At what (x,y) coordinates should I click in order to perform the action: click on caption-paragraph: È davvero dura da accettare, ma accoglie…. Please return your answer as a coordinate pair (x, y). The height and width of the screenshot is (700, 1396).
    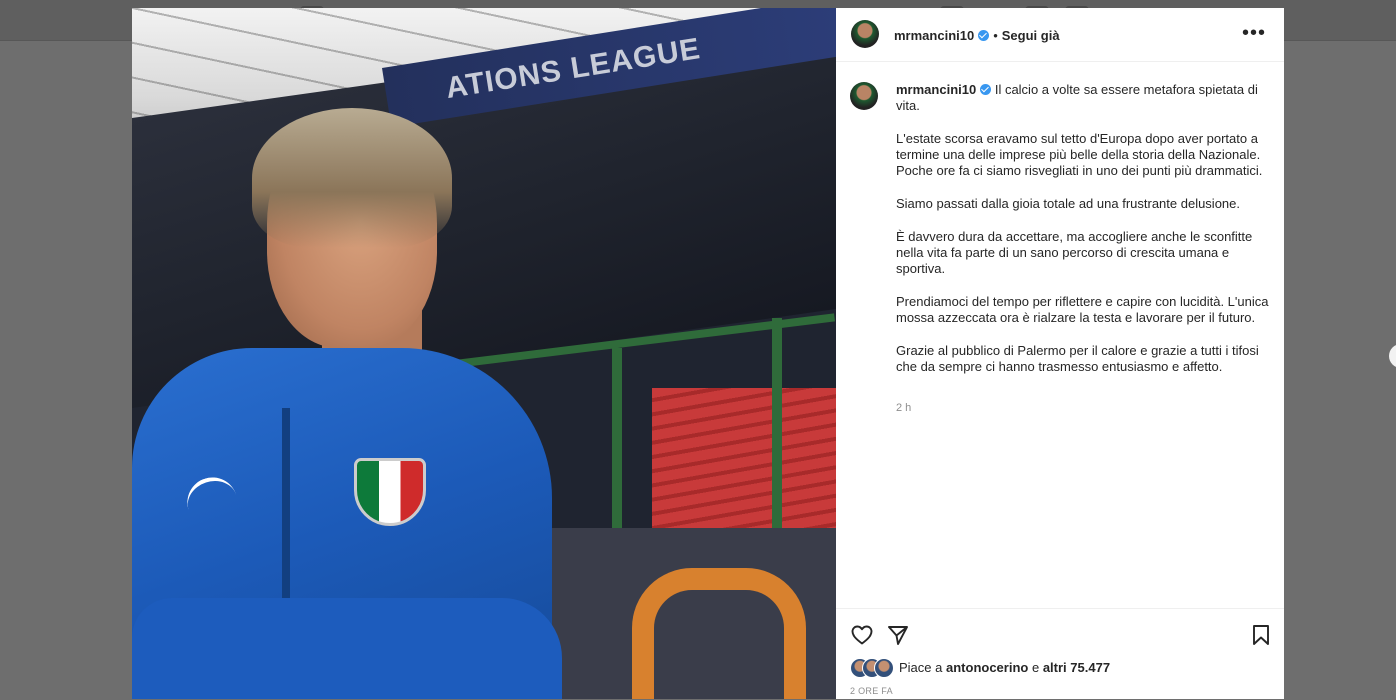
    Looking at the image, I should click on (1074, 252).